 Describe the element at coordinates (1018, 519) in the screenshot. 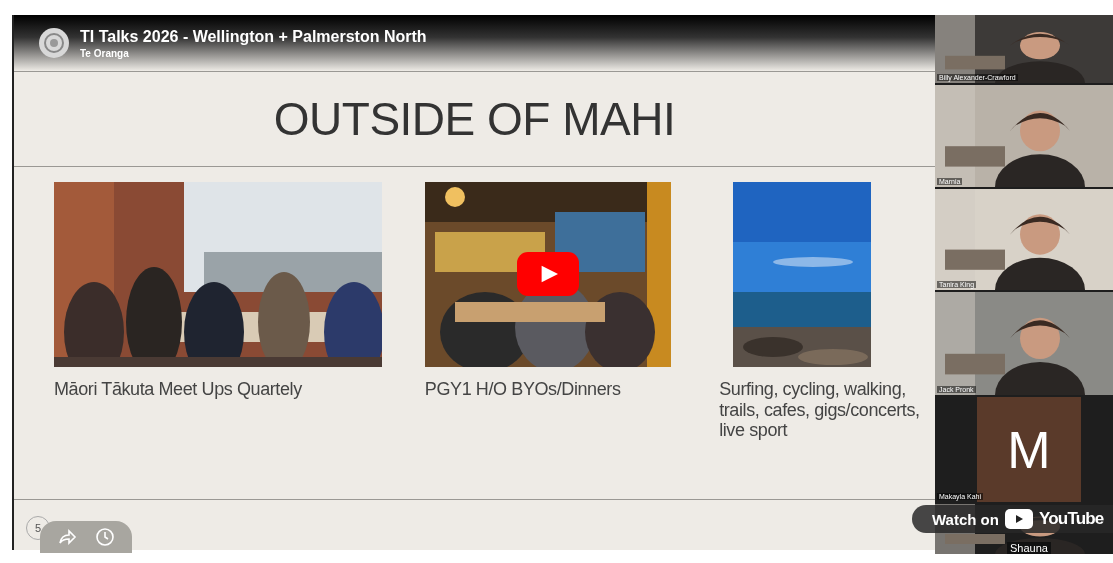

I see `play-logo-icon` at that location.